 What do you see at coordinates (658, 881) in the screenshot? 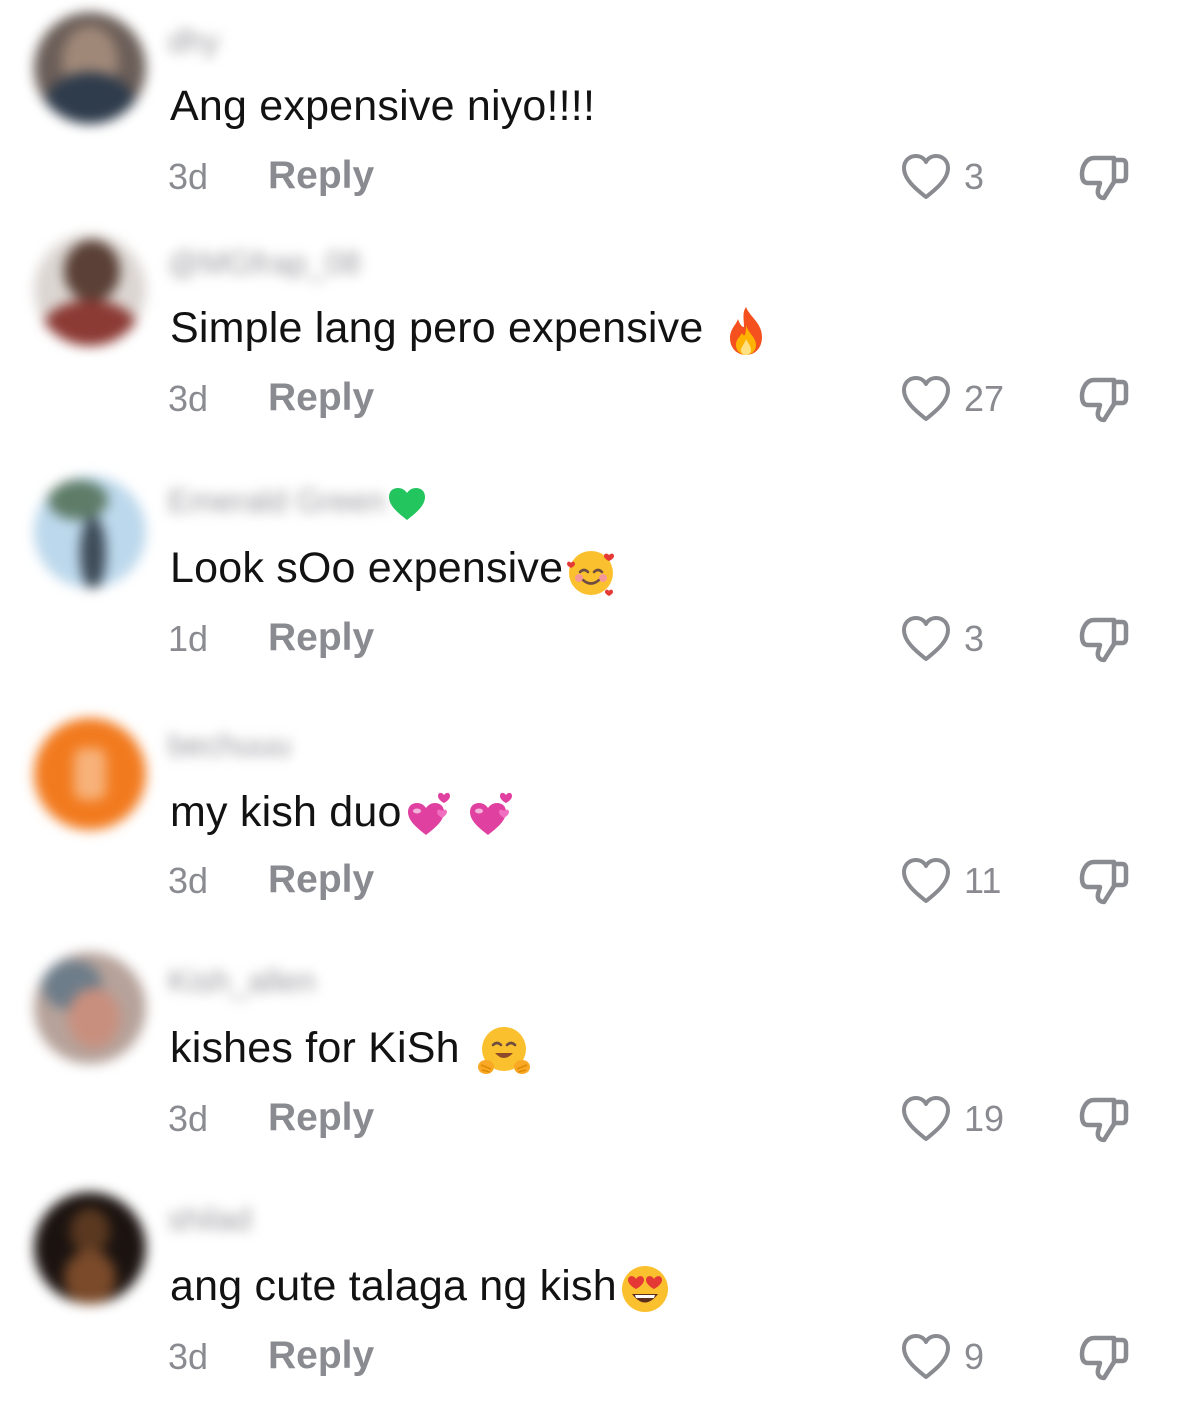
I see `comment-meta: 3d Reply 11` at bounding box center [658, 881].